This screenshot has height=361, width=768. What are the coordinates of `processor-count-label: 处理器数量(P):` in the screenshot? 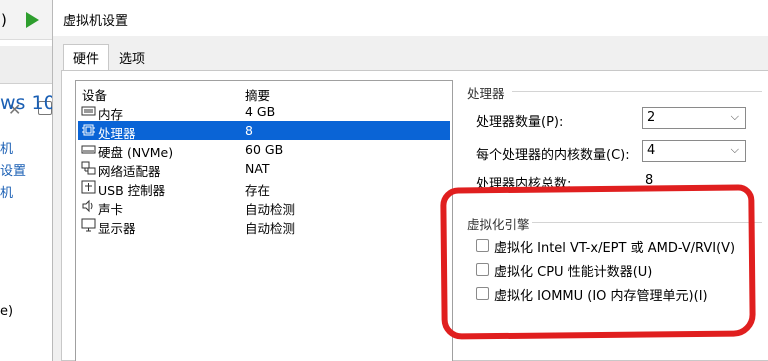 It's located at (520, 122).